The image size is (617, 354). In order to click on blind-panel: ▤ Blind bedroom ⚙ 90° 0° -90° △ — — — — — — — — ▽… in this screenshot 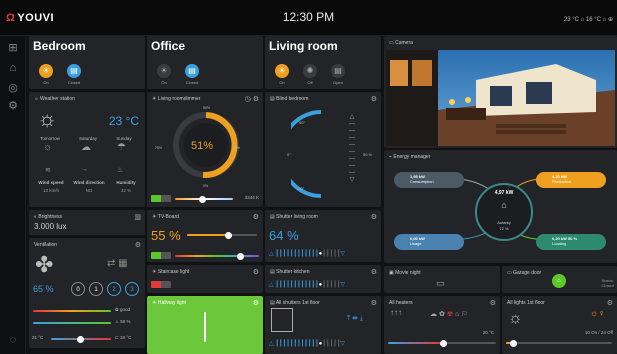, I will do `click(323, 149)`.